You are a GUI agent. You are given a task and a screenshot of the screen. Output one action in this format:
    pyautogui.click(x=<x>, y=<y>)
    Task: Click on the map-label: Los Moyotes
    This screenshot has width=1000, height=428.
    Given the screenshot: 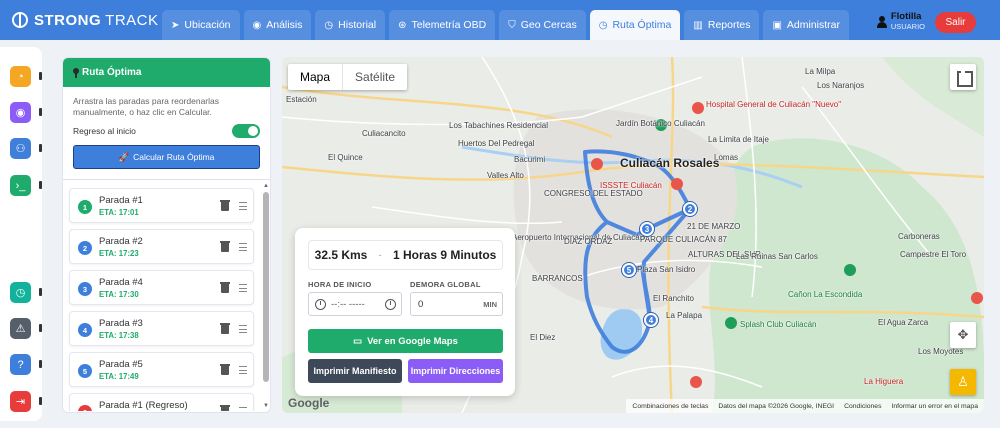 What is the action you would take?
    pyautogui.click(x=941, y=351)
    